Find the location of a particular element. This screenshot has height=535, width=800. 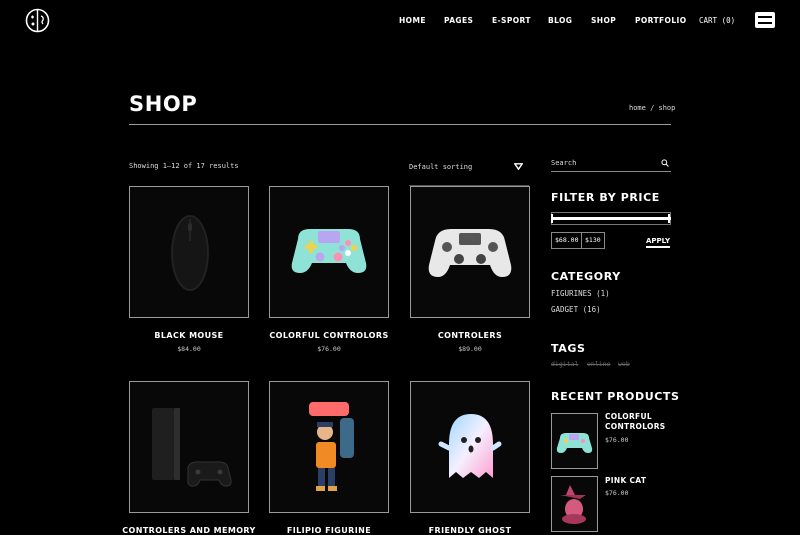

price-max-input: $130 is located at coordinates (593, 240).